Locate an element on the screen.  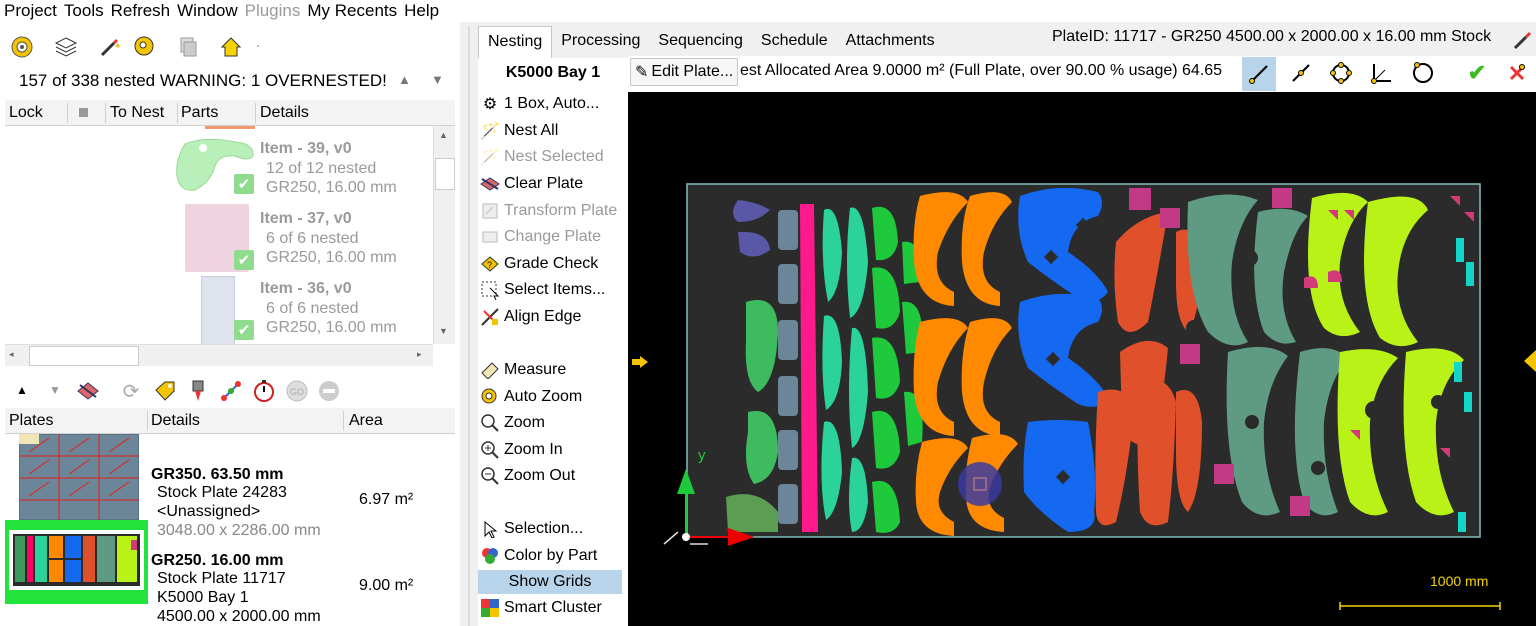
zoom-icon is located at coordinates (490, 423).